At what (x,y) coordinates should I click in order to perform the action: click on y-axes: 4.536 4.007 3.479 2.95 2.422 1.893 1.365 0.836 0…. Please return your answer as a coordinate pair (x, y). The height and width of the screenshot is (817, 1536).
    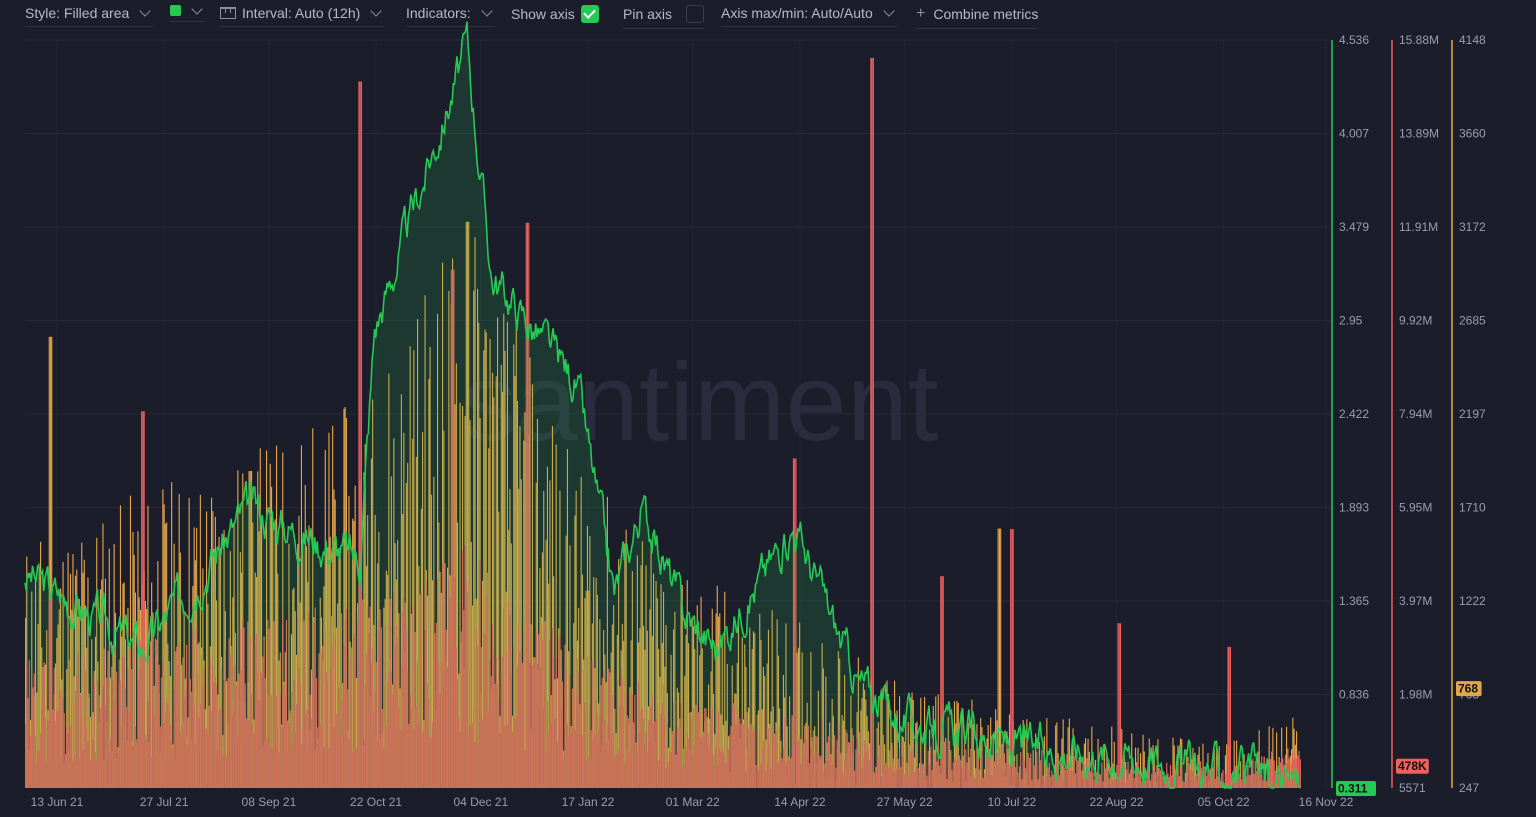
    Looking at the image, I should click on (1408, 414).